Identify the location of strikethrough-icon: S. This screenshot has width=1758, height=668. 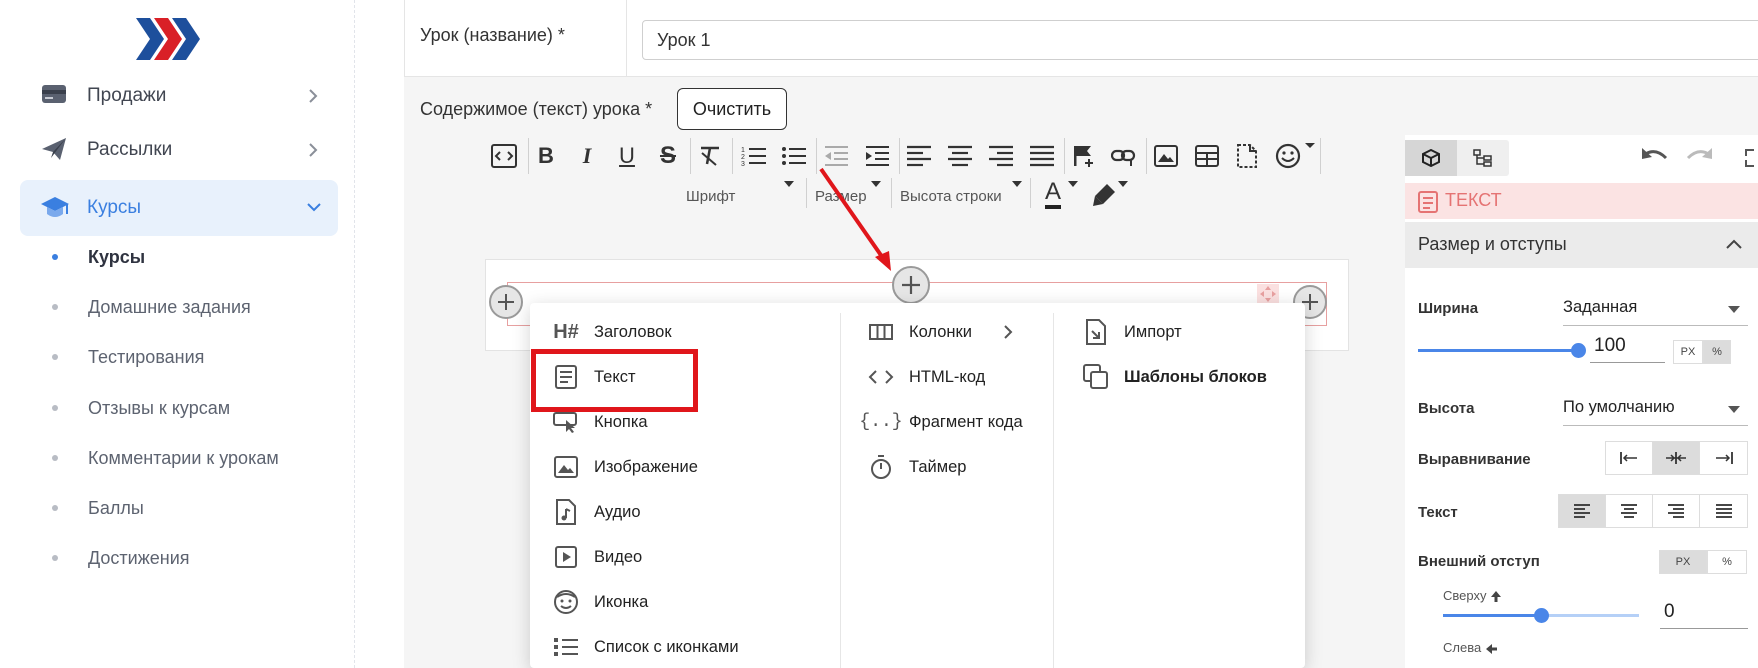
(668, 156).